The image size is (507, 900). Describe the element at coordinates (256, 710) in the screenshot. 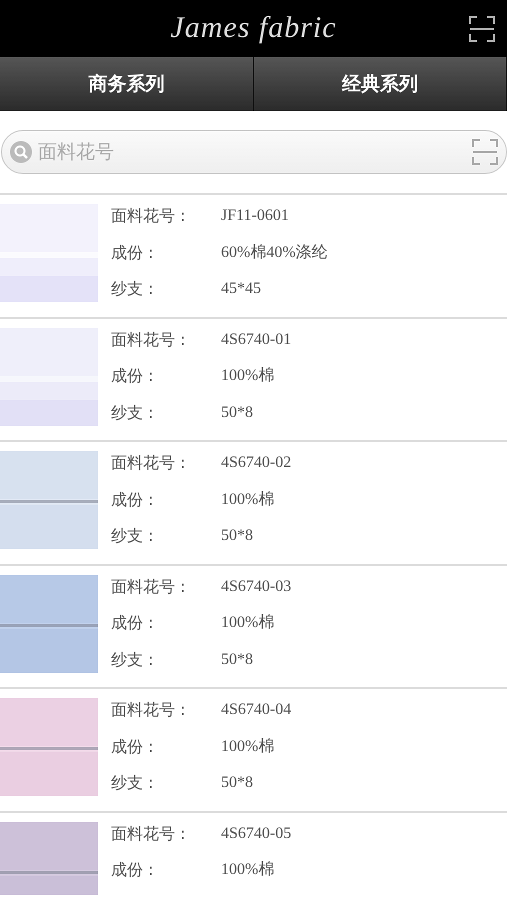

I see `field-value: 4S6740-04` at that location.